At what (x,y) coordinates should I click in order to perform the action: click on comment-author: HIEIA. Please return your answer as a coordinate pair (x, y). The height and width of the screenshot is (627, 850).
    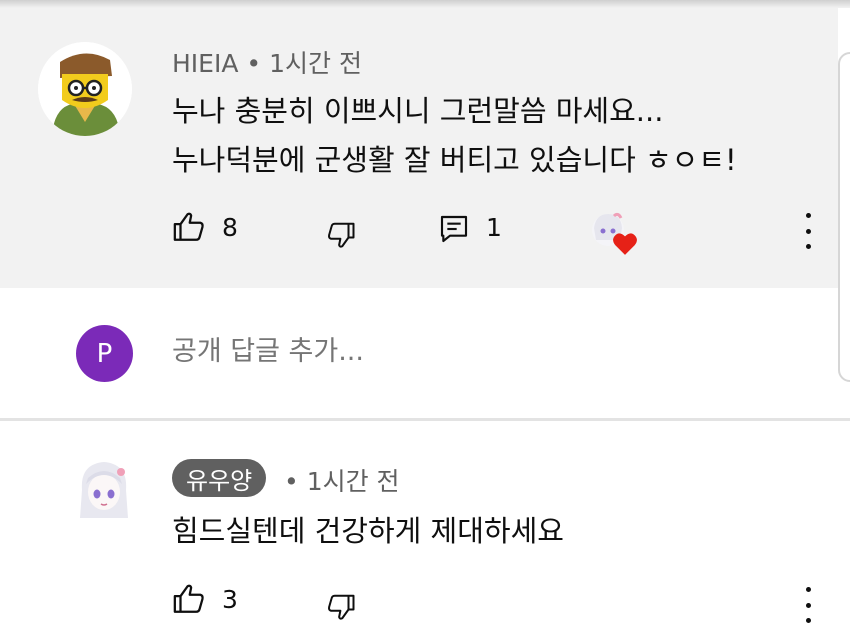
    Looking at the image, I should click on (205, 63).